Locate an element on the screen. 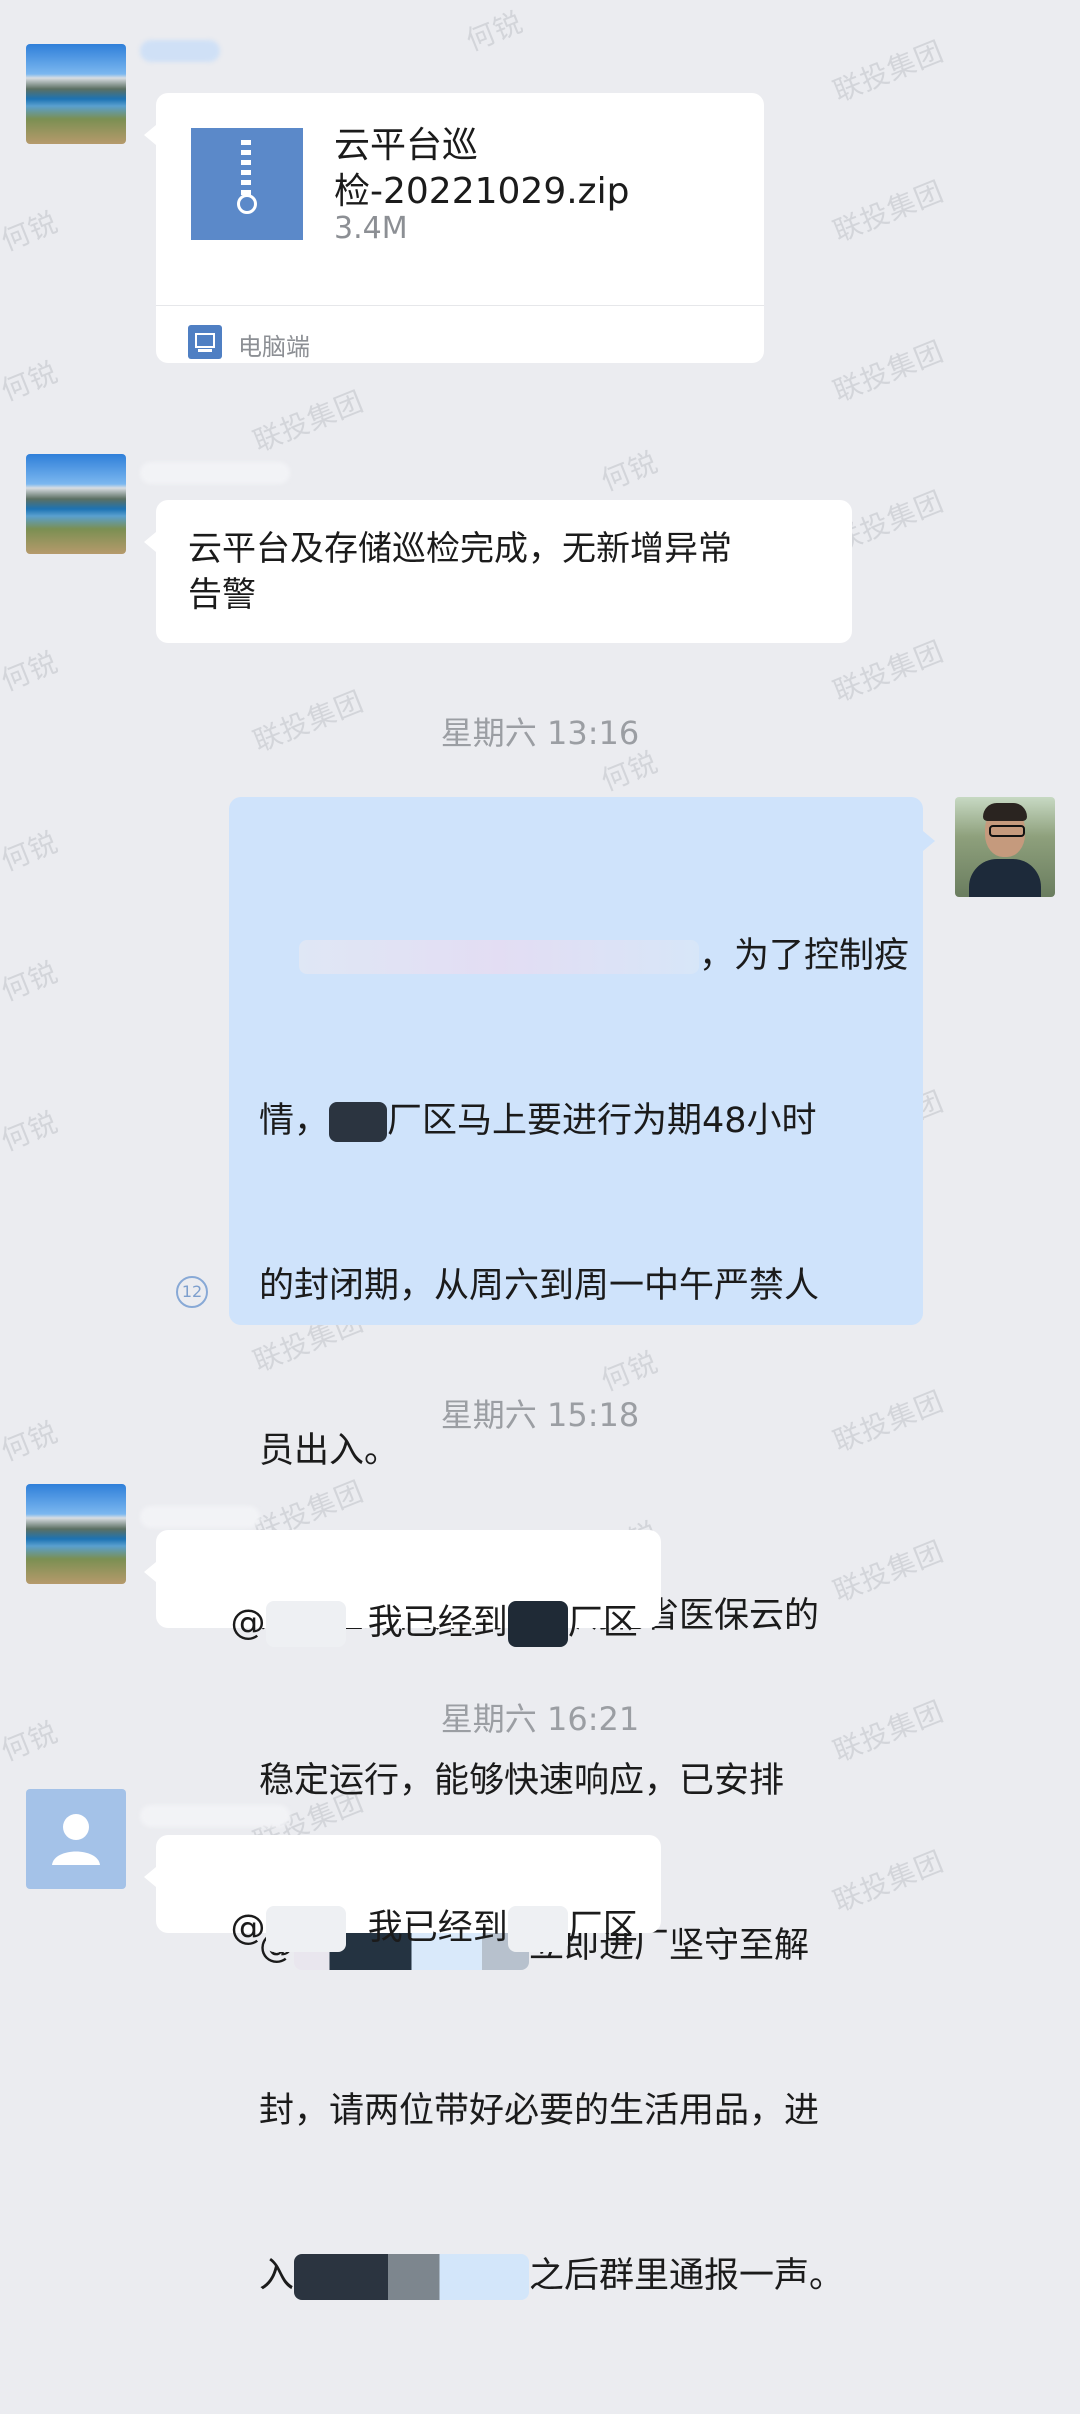  file-size: 3.4M is located at coordinates (371, 228).